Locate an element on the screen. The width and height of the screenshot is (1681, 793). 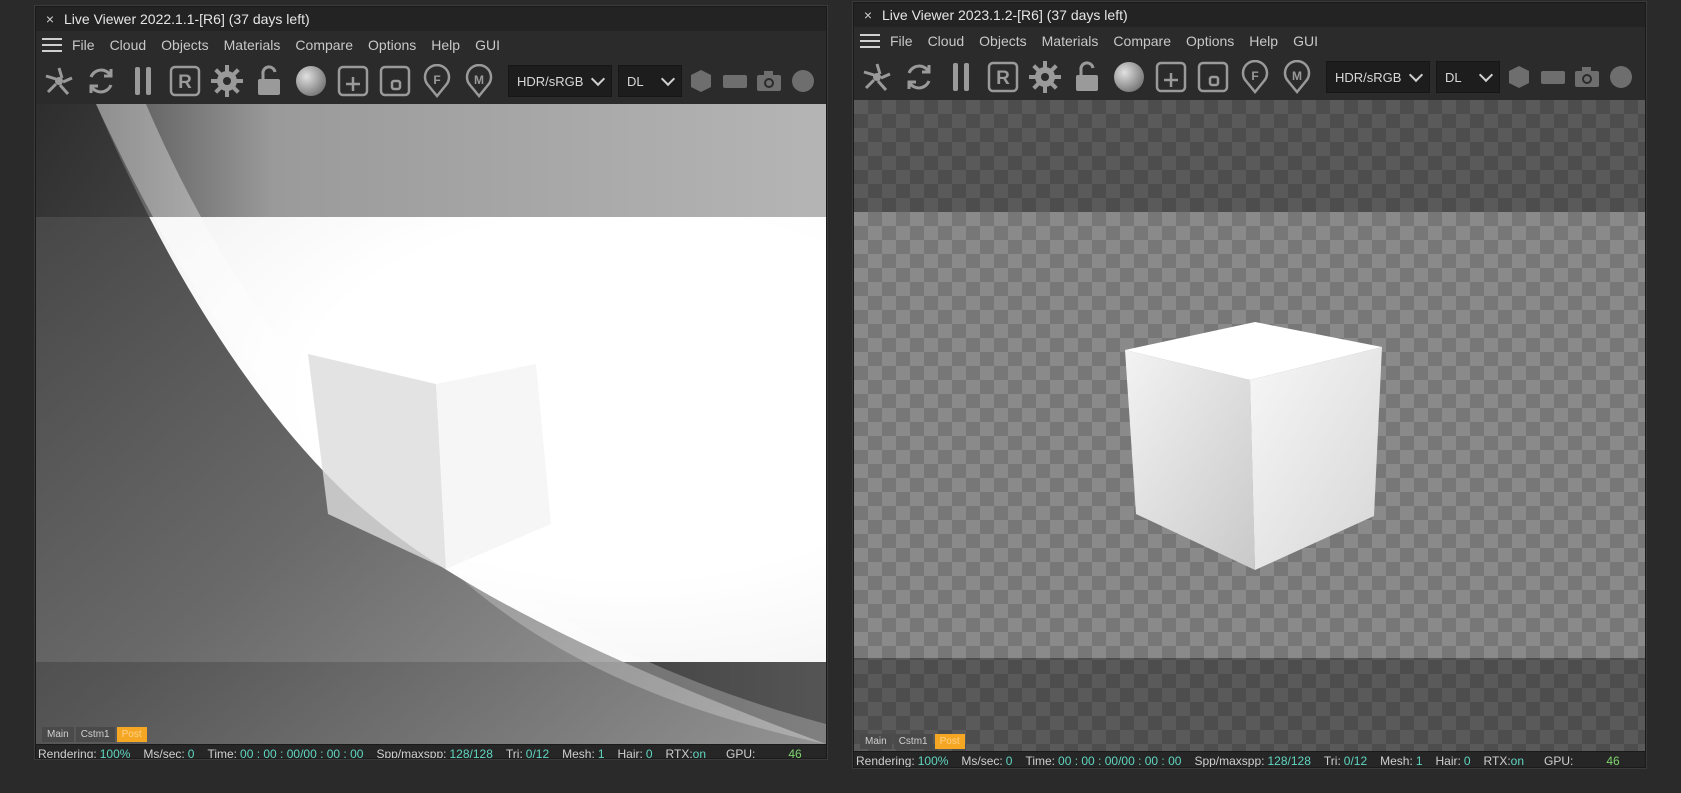
gpu-label: GPU: is located at coordinates (741, 753).